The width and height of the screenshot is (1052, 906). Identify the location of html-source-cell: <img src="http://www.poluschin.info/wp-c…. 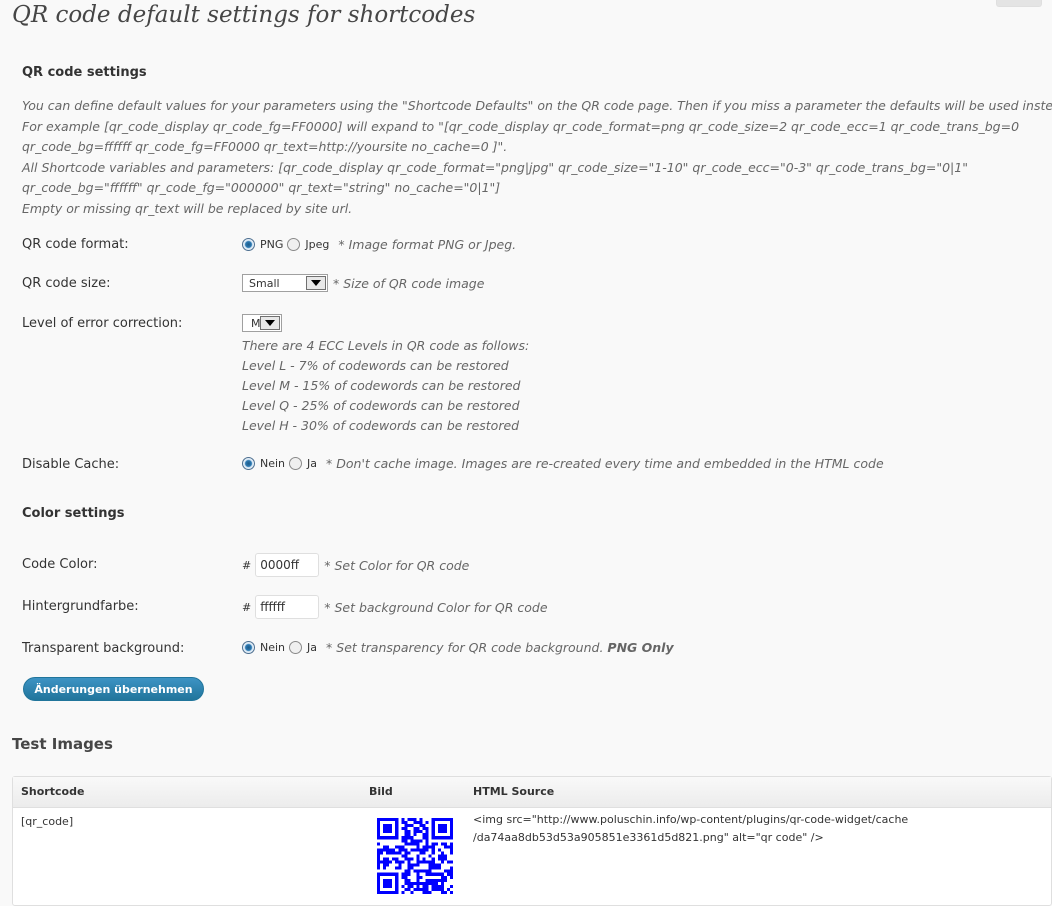
(690, 829).